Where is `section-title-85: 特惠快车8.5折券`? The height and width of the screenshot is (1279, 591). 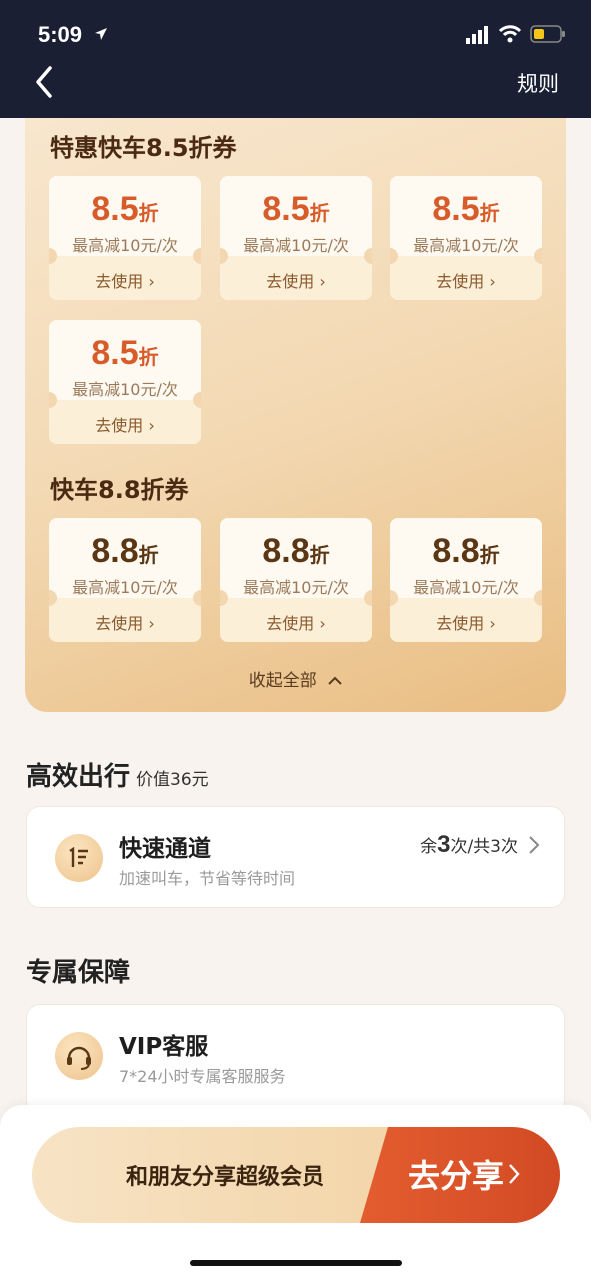 section-title-85: 特惠快车8.5折券 is located at coordinates (143, 148).